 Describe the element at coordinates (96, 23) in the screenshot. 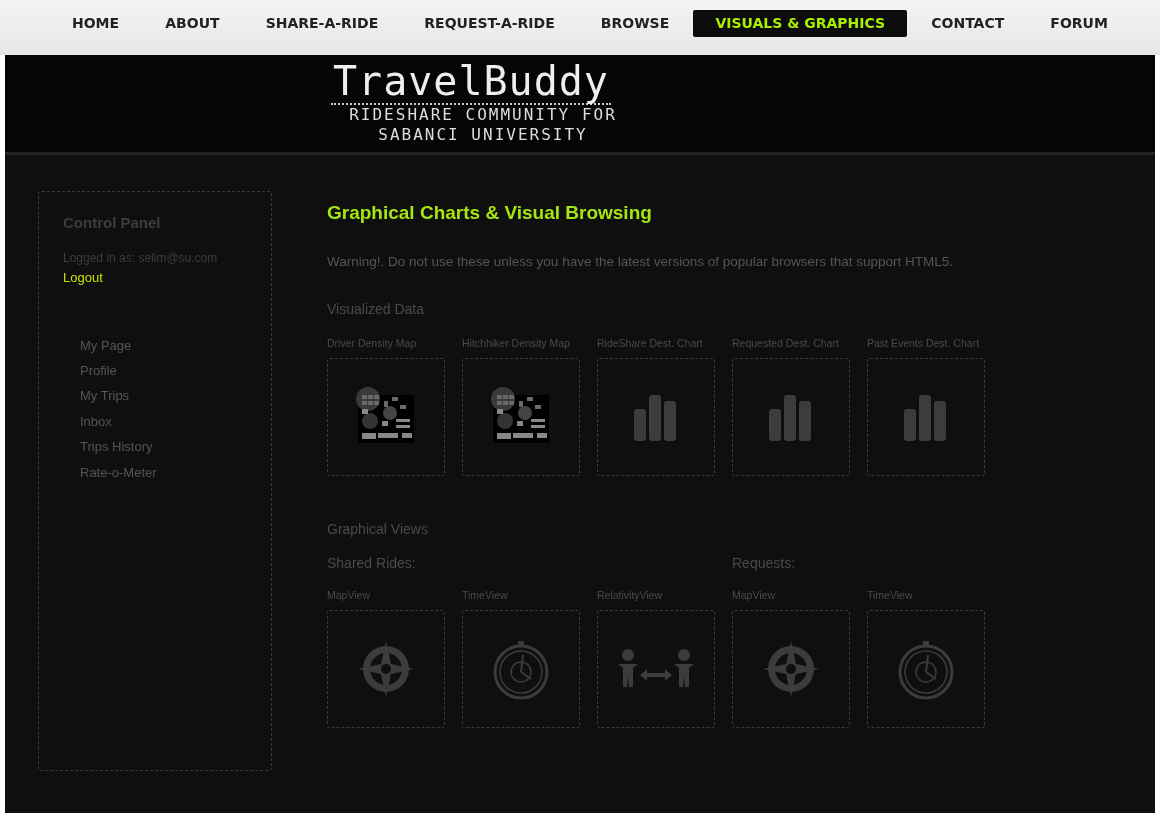

I see `nav-tab: HOME` at that location.